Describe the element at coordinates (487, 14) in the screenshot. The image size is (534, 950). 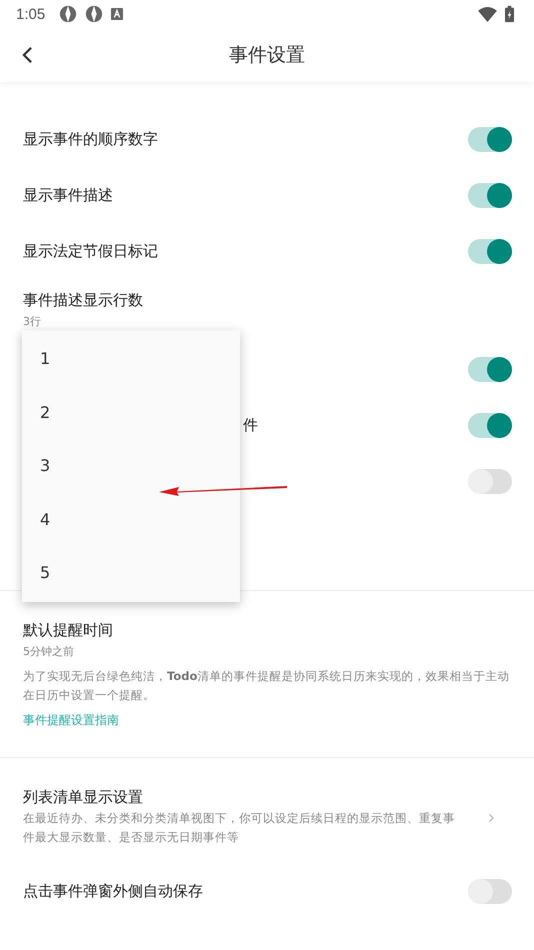
I see `wifi-icon` at that location.